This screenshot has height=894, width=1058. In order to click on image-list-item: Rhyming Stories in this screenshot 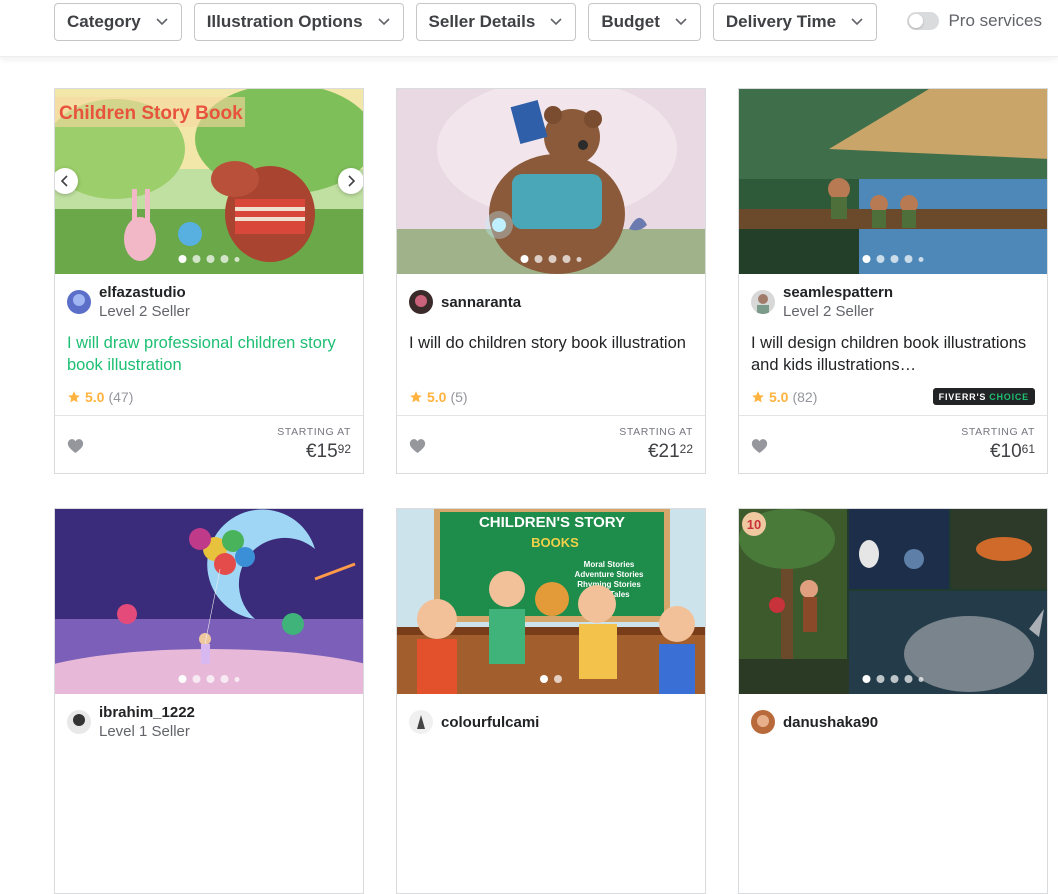, I will do `click(609, 584)`.